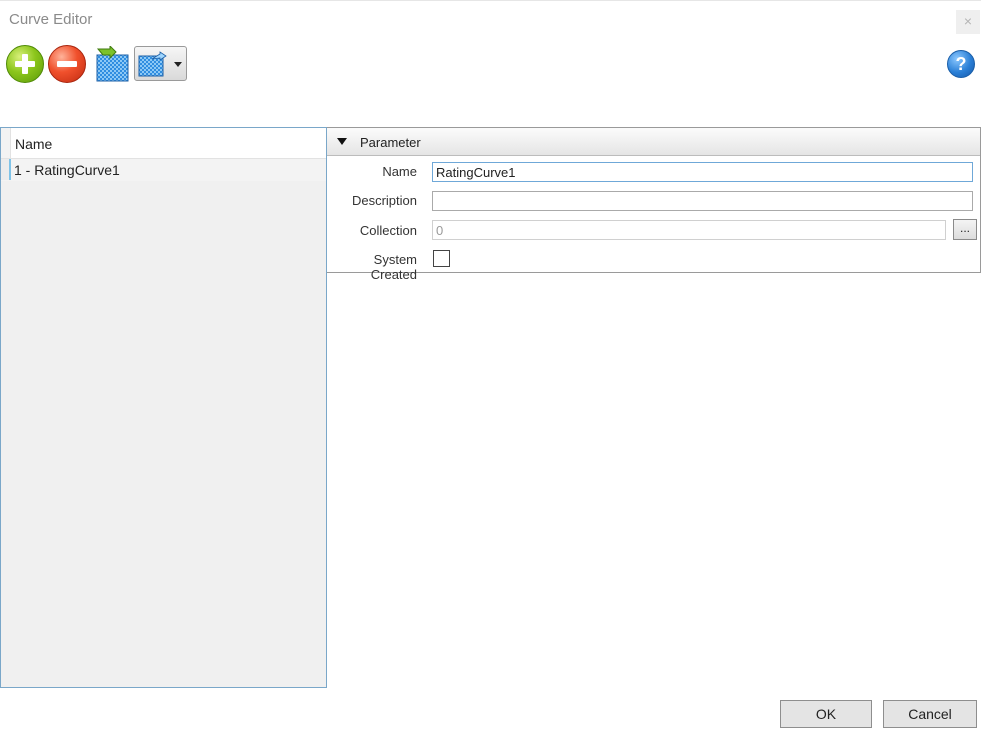 The height and width of the screenshot is (739, 981). I want to click on curve-import-icon, so click(112, 63).